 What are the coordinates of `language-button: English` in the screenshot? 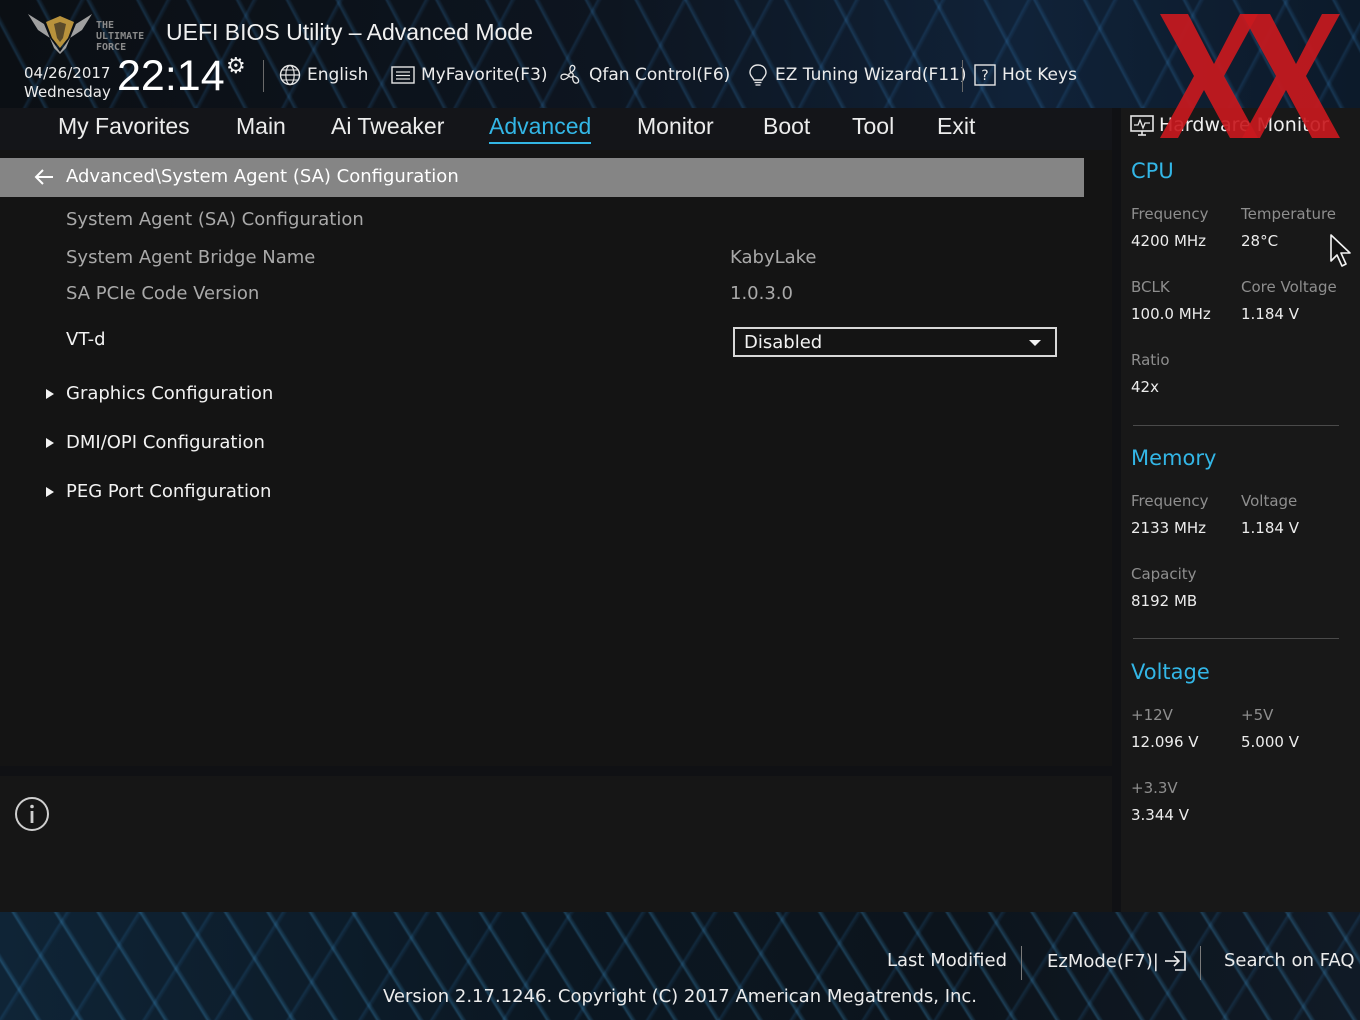 It's located at (323, 75).